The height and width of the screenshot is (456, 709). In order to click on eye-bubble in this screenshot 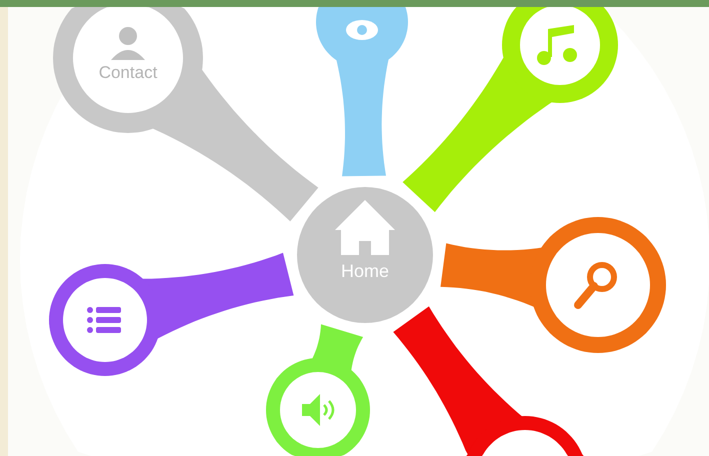, I will do `click(362, 91)`.